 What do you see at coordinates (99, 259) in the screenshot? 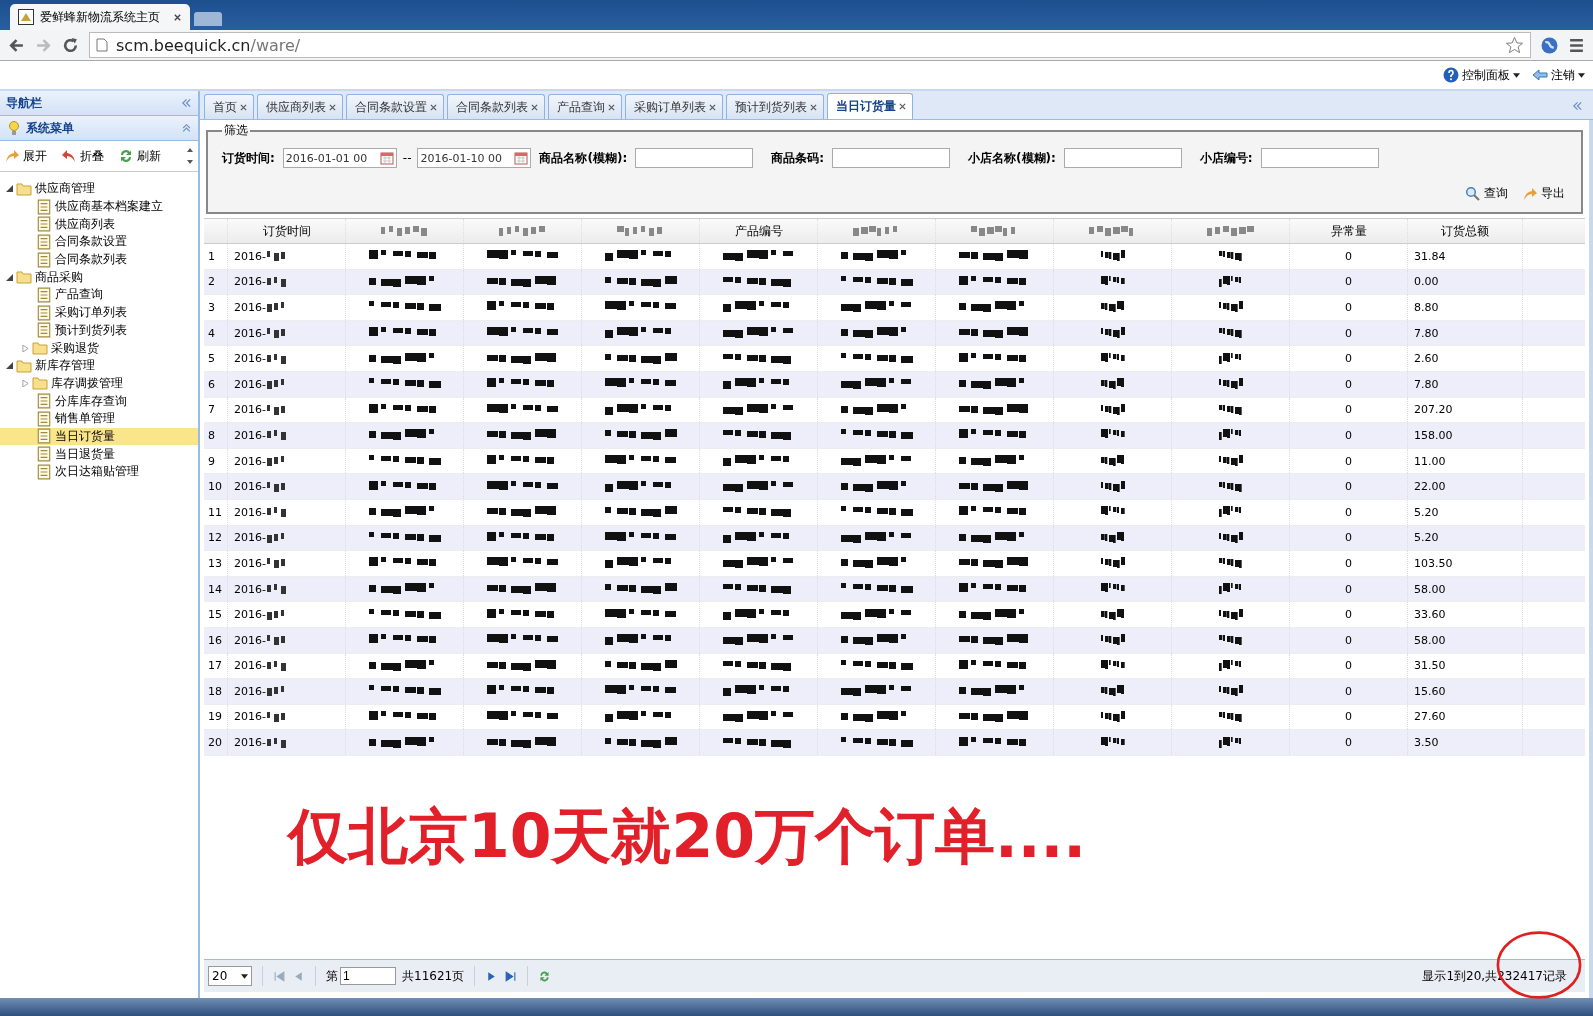
I see `tree-item: 合同条款列表` at bounding box center [99, 259].